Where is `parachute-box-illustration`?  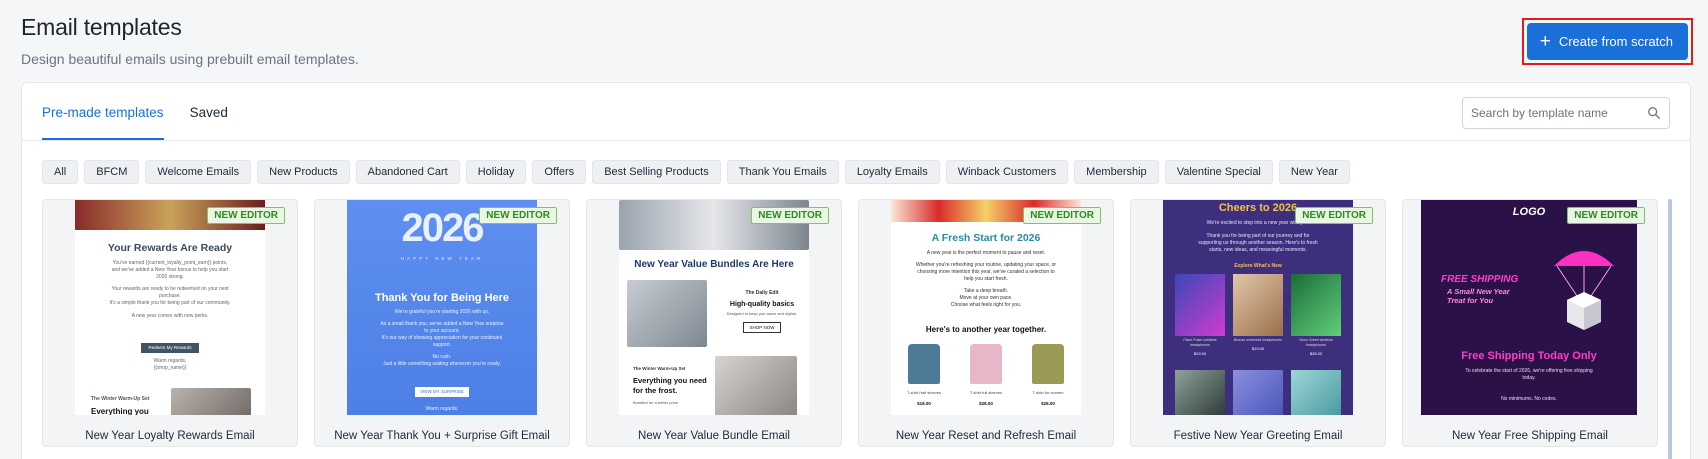
parachute-box-illustration is located at coordinates (1584, 290).